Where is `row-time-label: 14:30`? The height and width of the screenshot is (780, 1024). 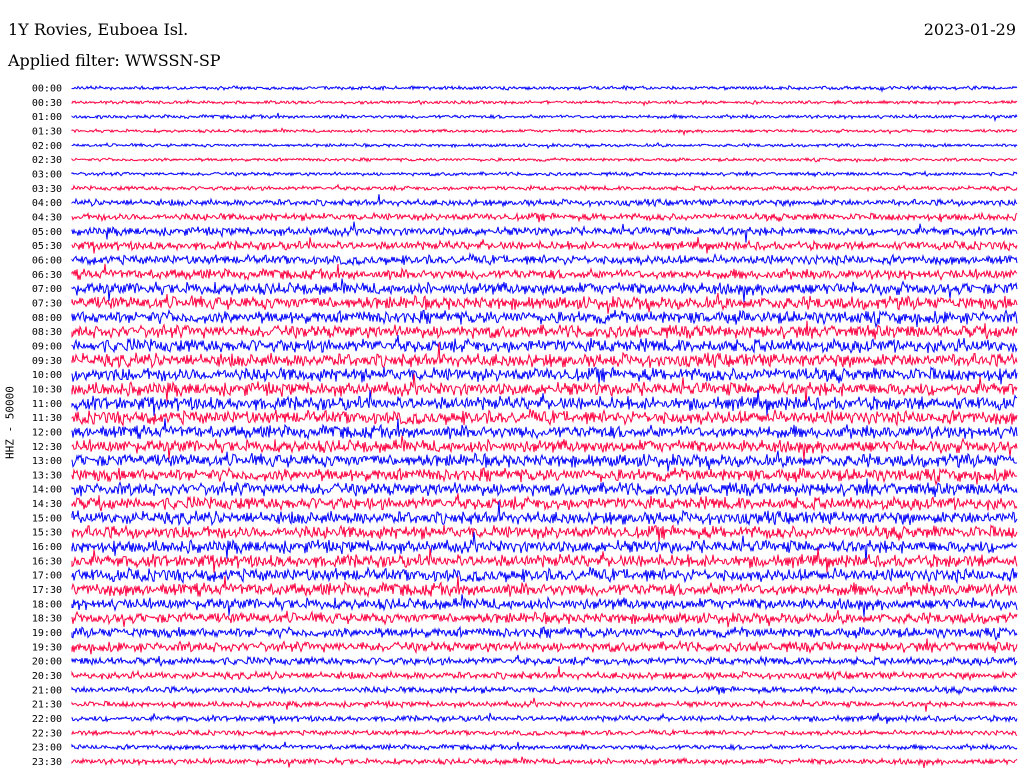
row-time-label: 14:30 is located at coordinates (47, 504).